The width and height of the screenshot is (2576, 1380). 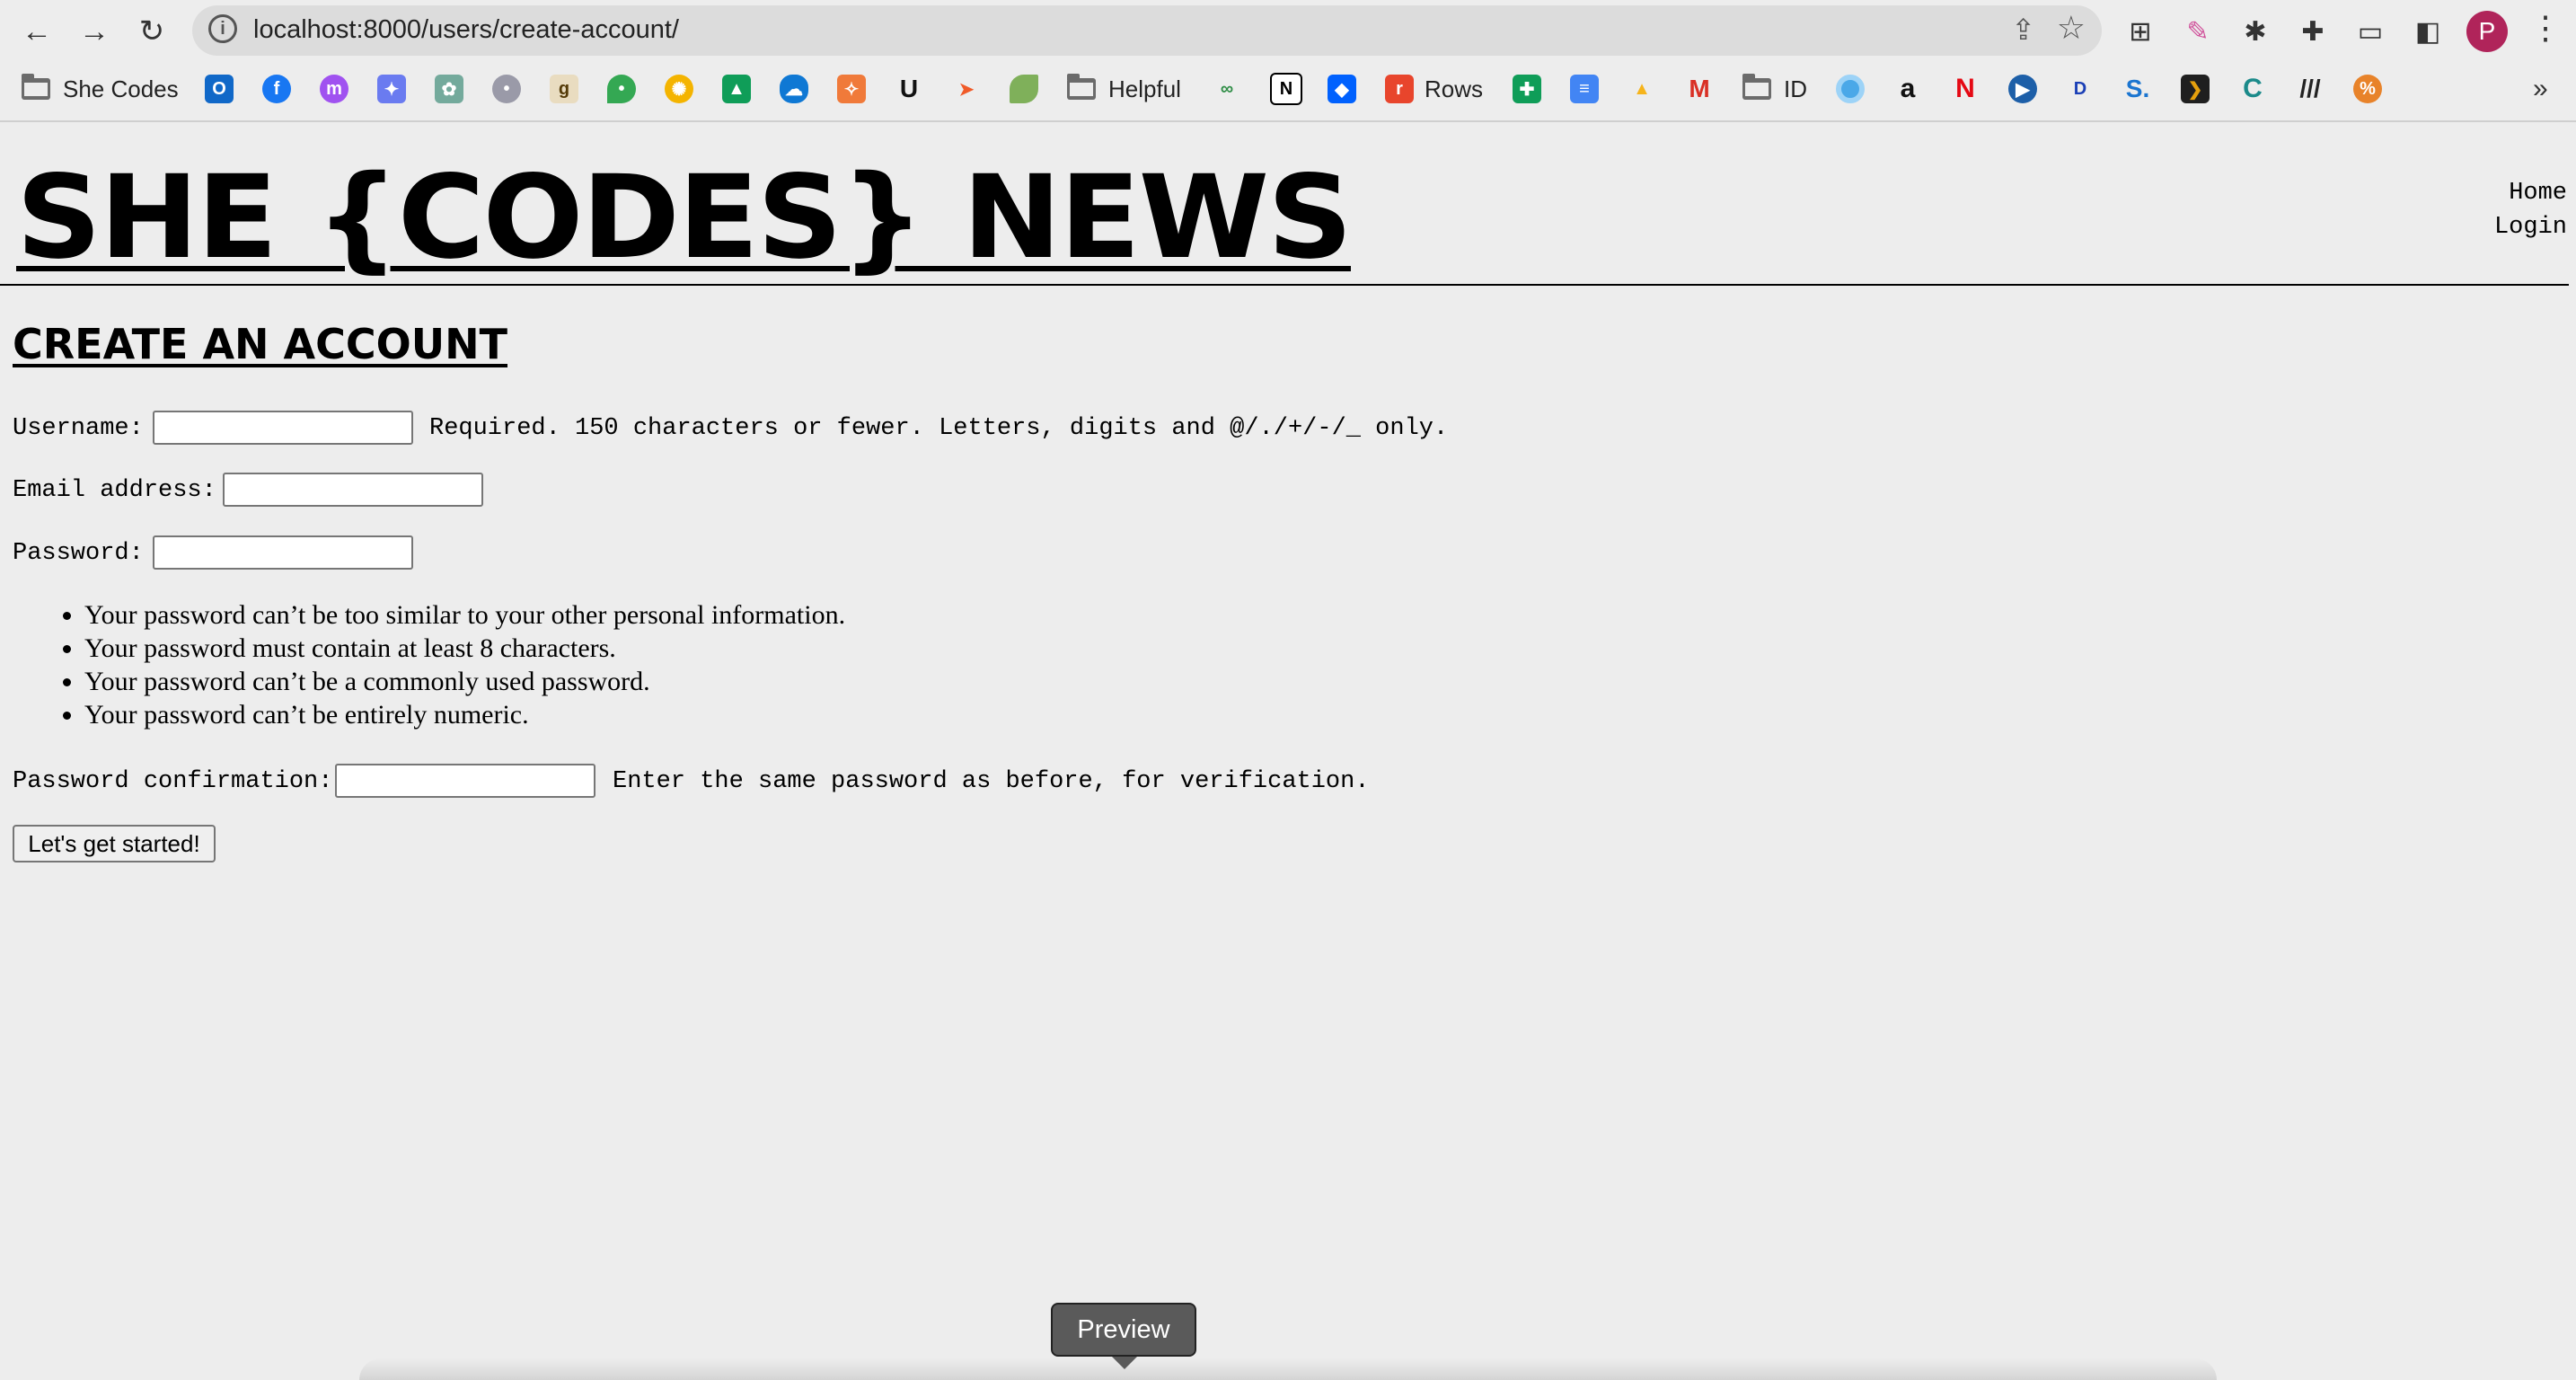 I want to click on sheets-icon: ✚, so click(x=1527, y=89).